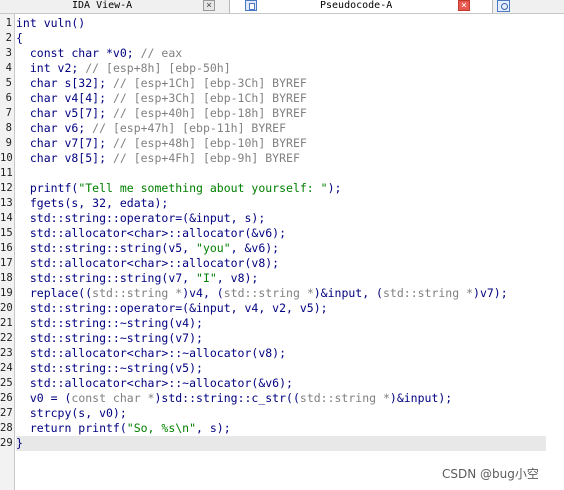 The image size is (564, 490). Describe the element at coordinates (102, 5) in the screenshot. I see `tab-ida-view-label: IDA View-A` at that location.